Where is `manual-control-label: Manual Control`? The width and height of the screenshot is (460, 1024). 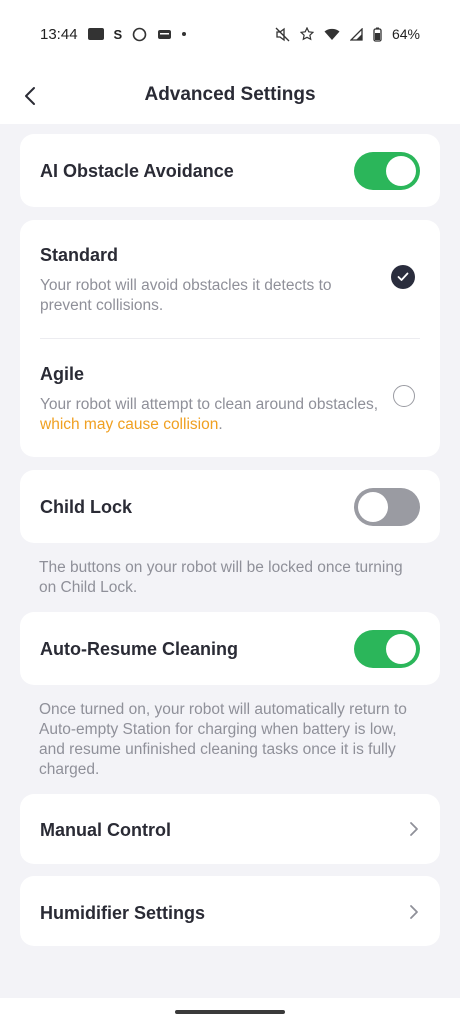
manual-control-label: Manual Control is located at coordinates (105, 830).